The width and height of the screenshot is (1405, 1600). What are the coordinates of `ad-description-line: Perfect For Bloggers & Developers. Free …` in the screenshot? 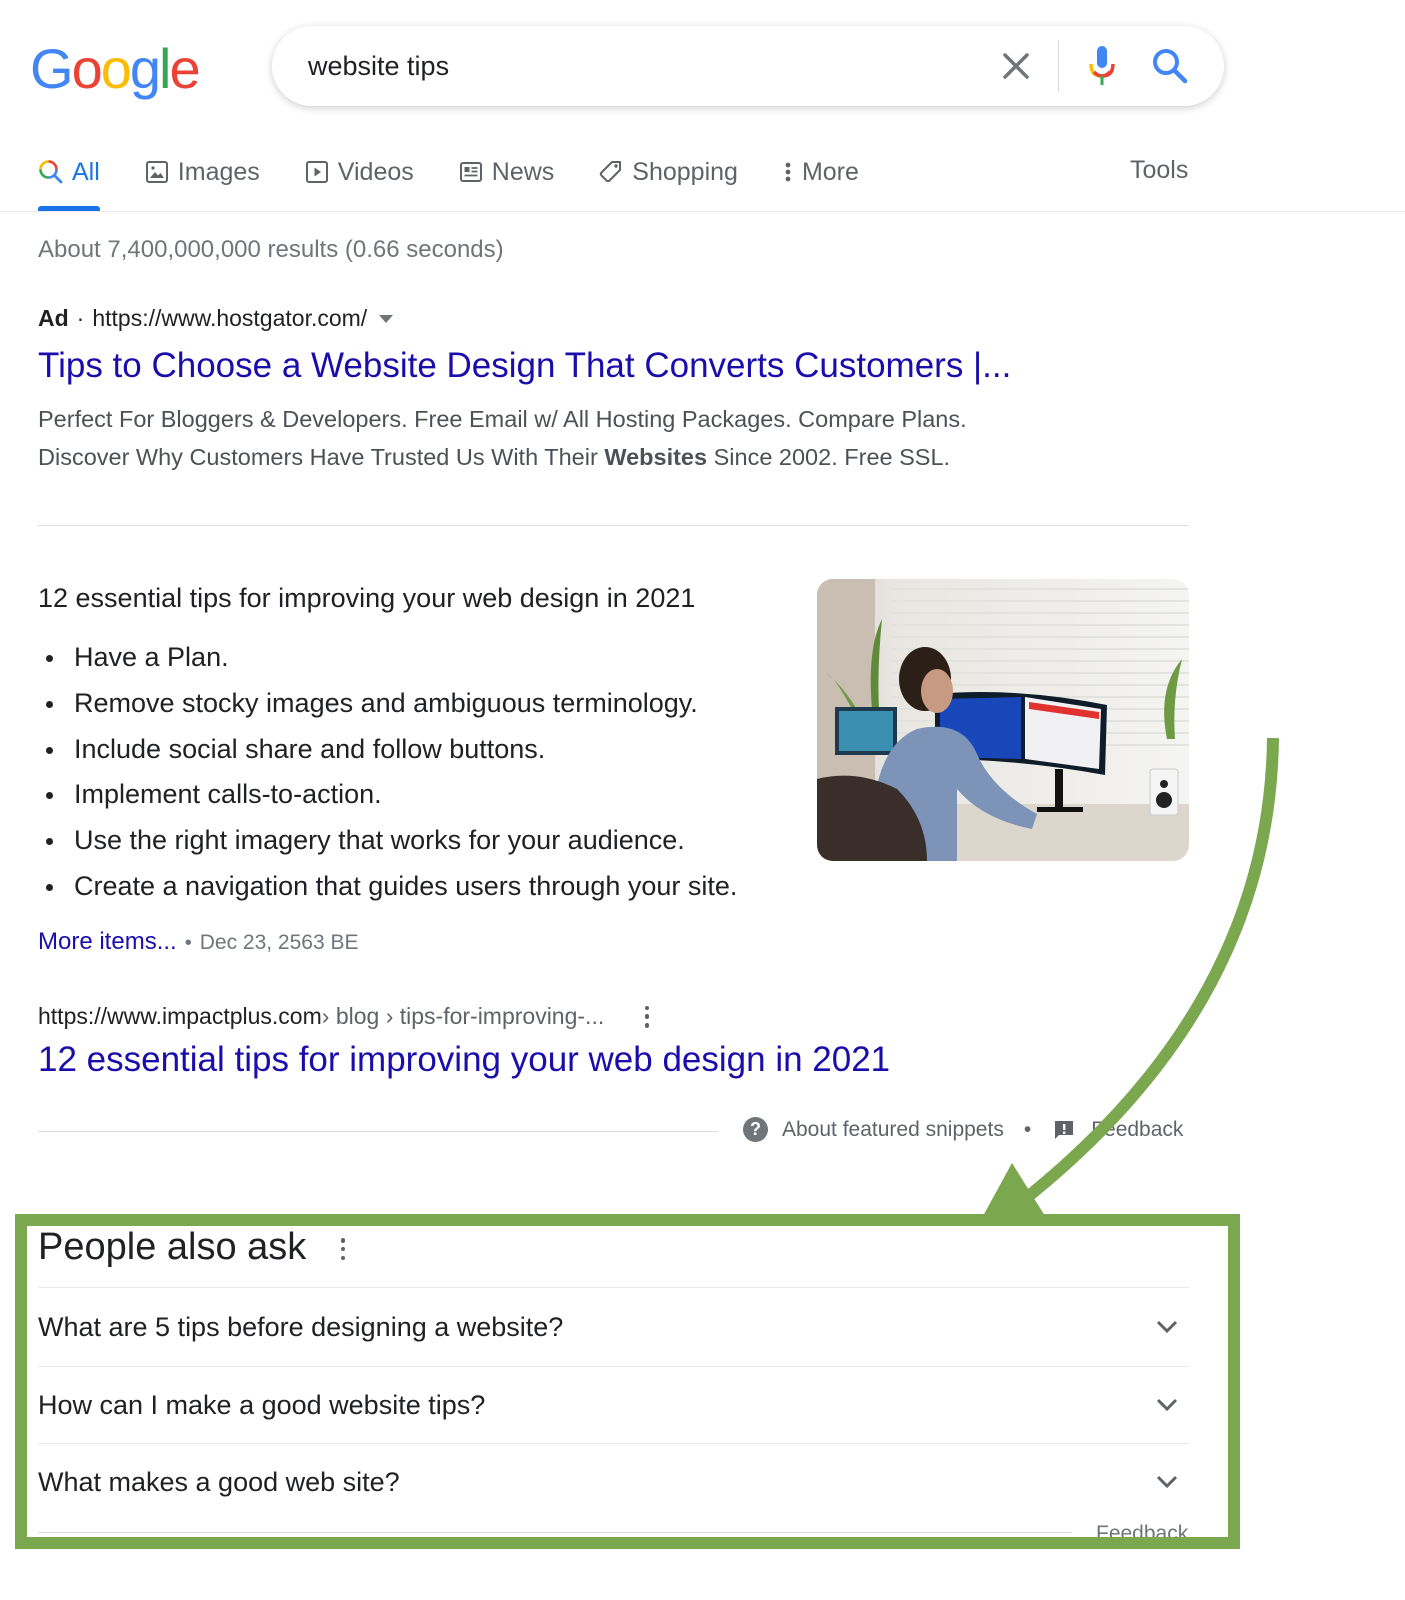 It's located at (502, 419).